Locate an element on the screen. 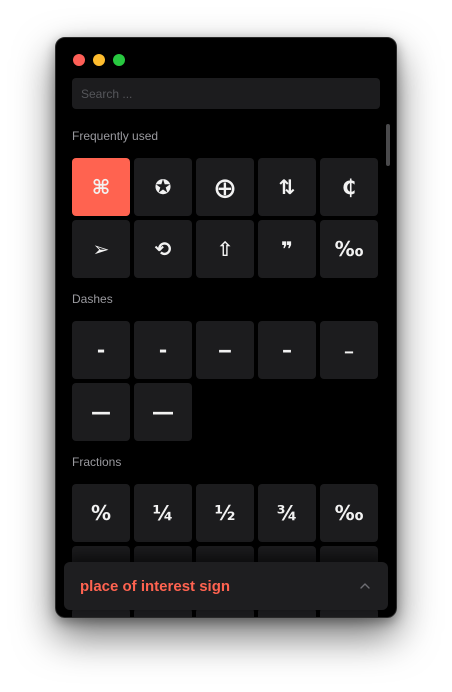 The width and height of the screenshot is (452, 692). symbol-tile: ½ is located at coordinates (225, 513).